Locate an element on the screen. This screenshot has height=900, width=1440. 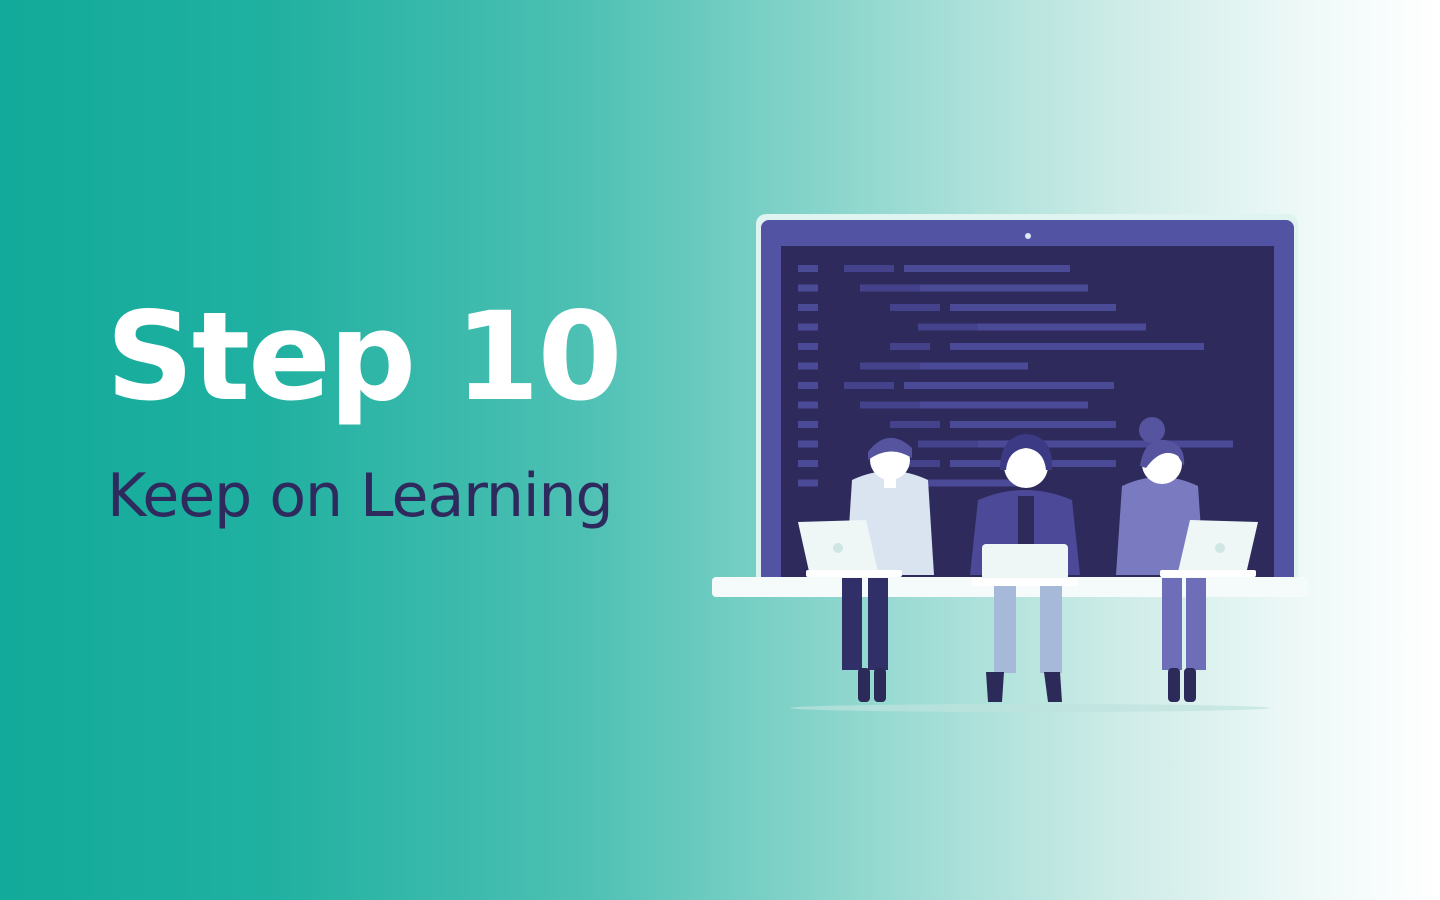
laptop-icon is located at coordinates (1025, 565).